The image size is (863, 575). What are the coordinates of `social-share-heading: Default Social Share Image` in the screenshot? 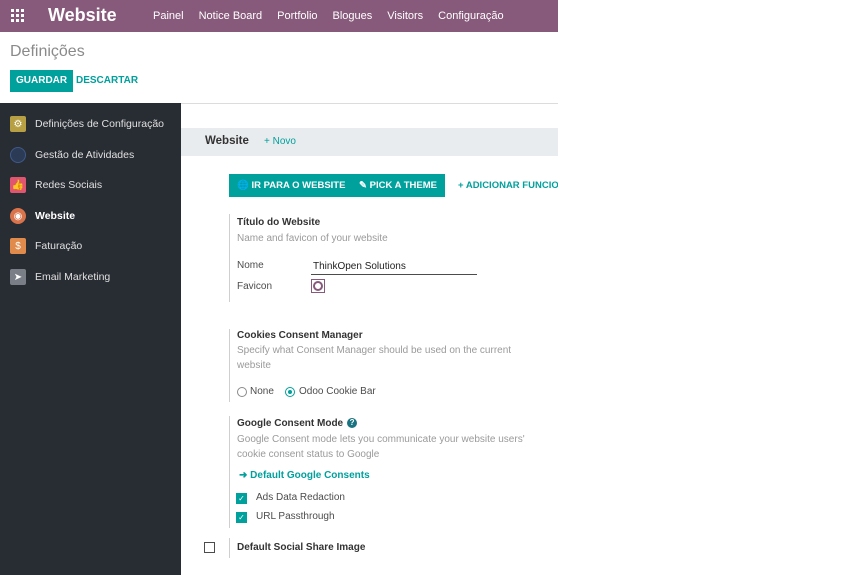 It's located at (301, 547).